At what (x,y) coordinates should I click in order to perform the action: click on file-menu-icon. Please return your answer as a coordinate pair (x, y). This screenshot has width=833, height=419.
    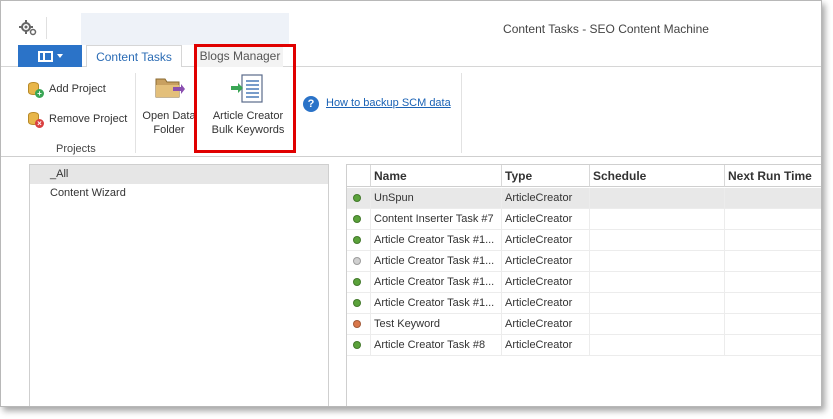
    Looking at the image, I should click on (45, 56).